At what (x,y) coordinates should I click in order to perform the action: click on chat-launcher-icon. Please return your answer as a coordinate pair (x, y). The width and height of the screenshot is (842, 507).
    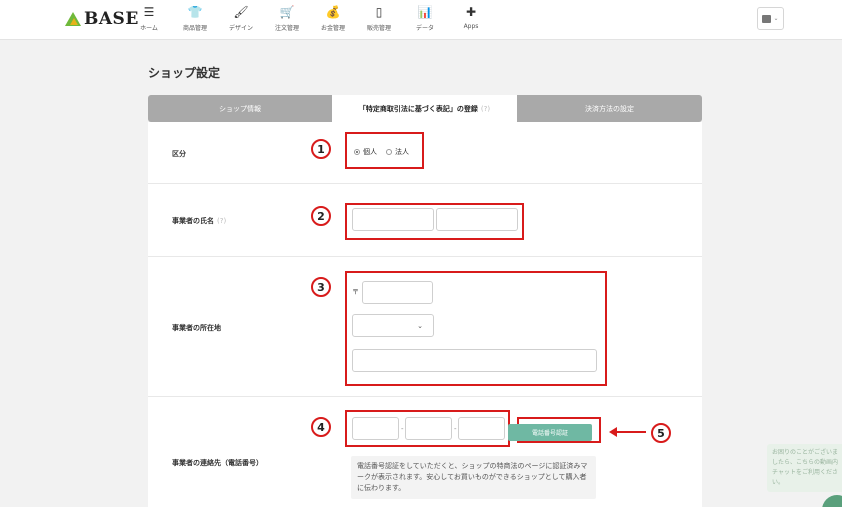
    Looking at the image, I should click on (832, 501).